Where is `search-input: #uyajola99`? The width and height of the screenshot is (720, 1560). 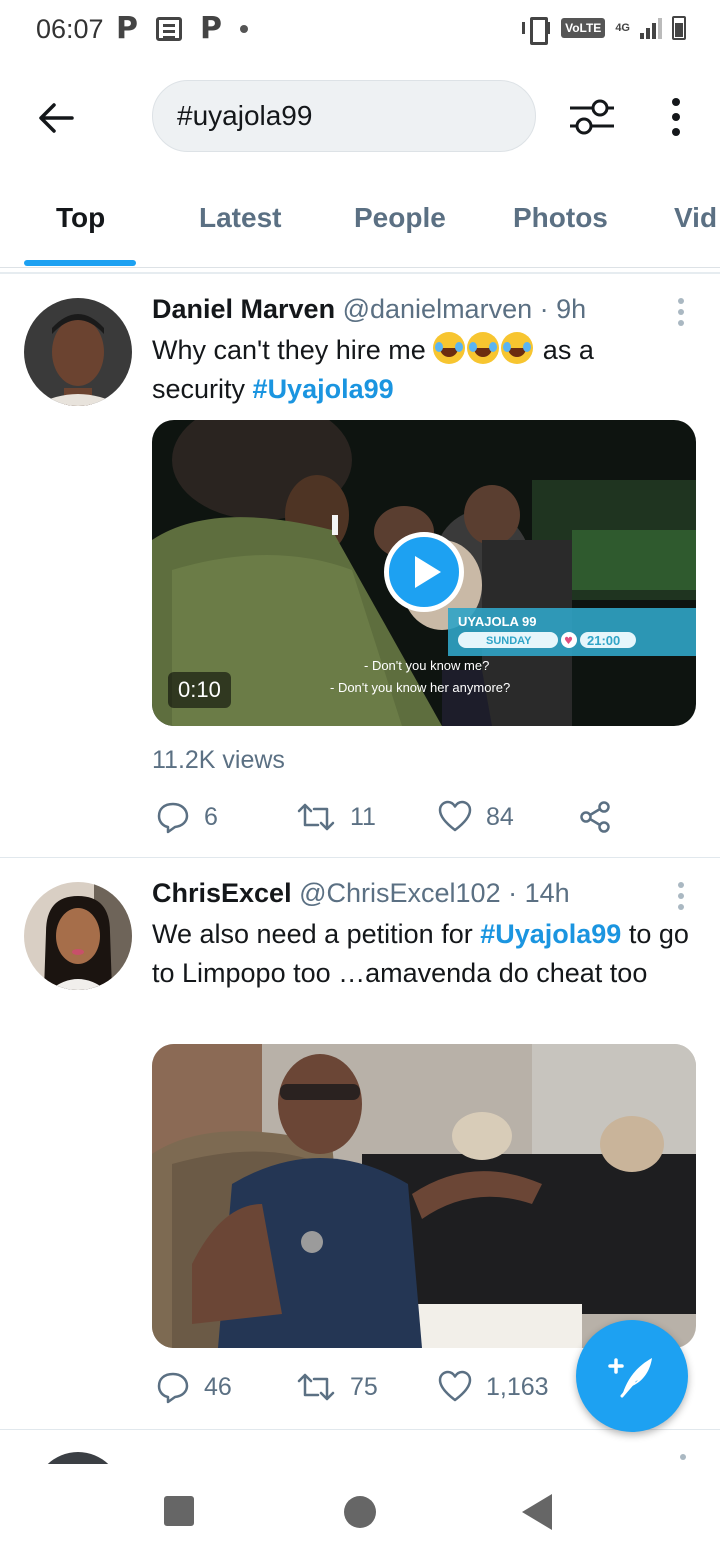
search-input: #uyajola99 is located at coordinates (344, 116).